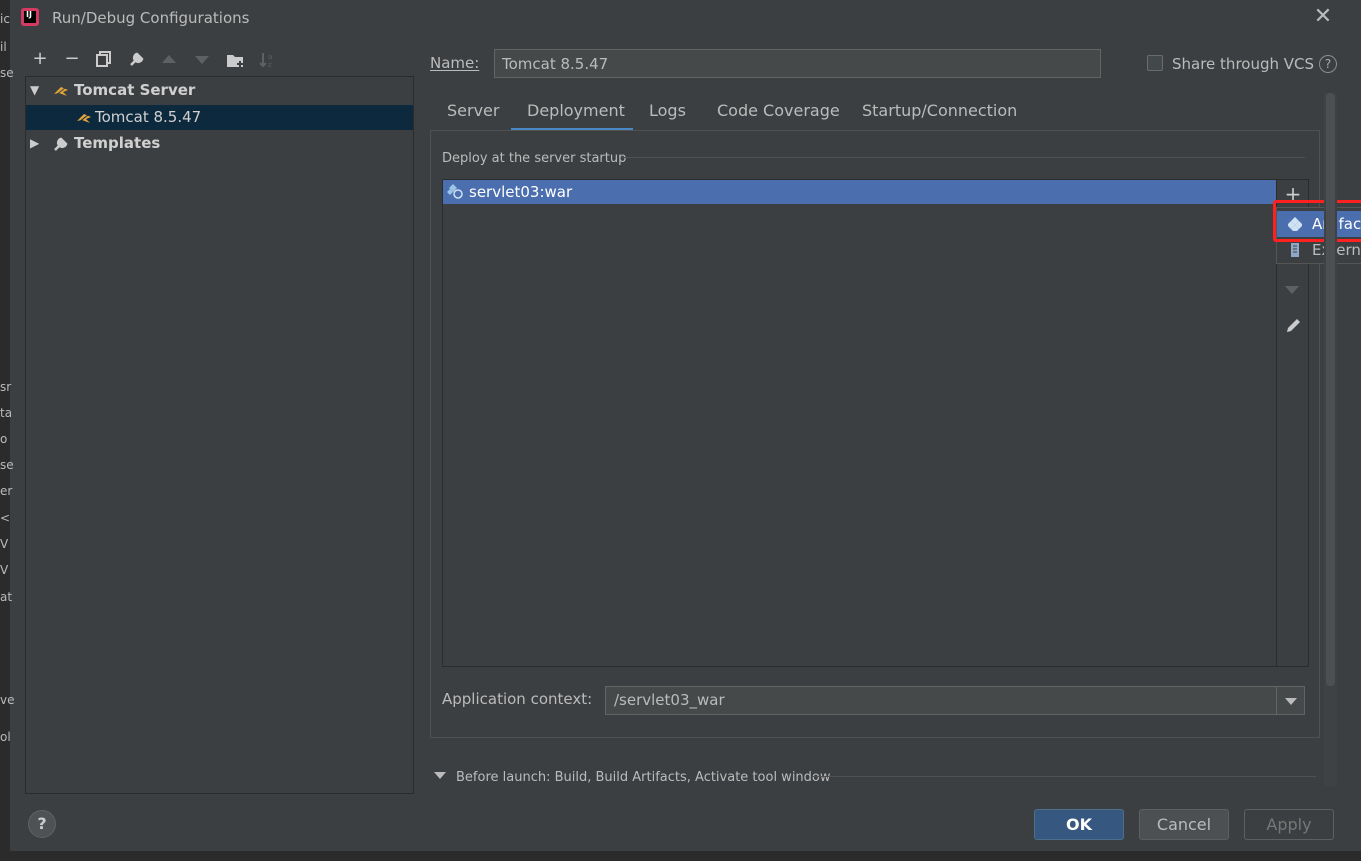  Describe the element at coordinates (6, 387) in the screenshot. I see `bg-text: sr` at that location.